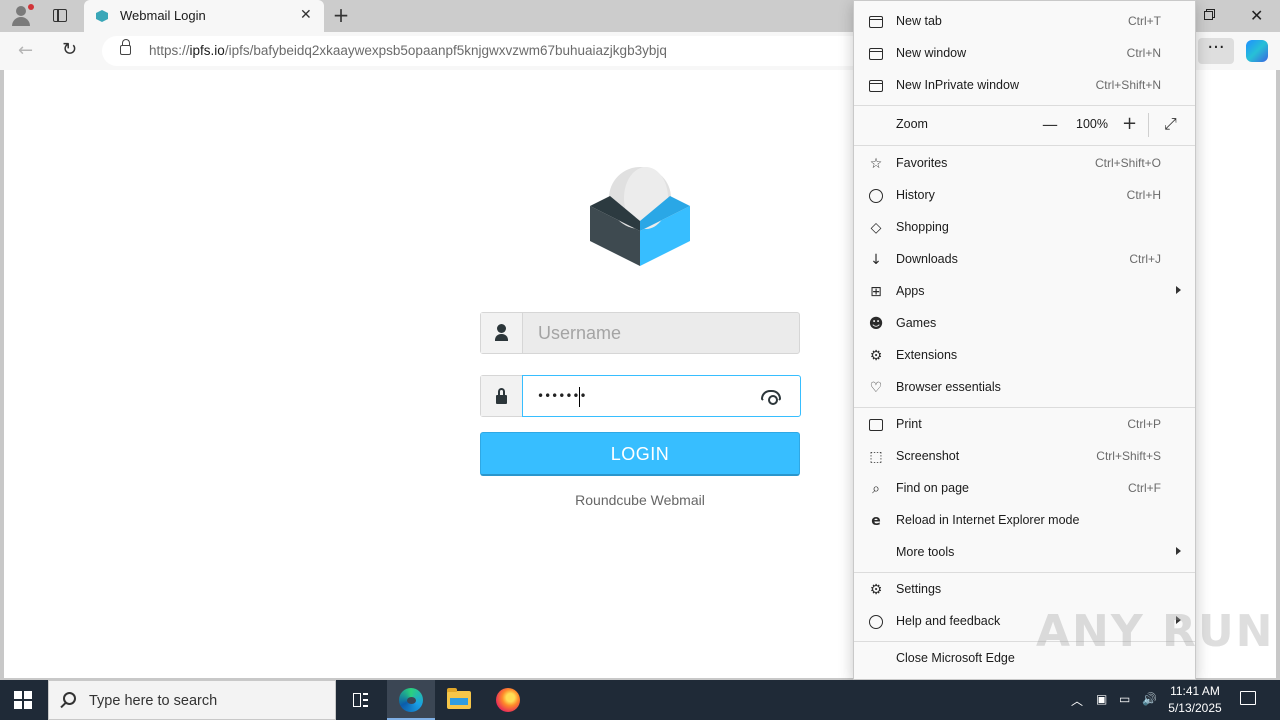 The height and width of the screenshot is (720, 1280). I want to click on back-arrow-icon: ←, so click(25, 50).